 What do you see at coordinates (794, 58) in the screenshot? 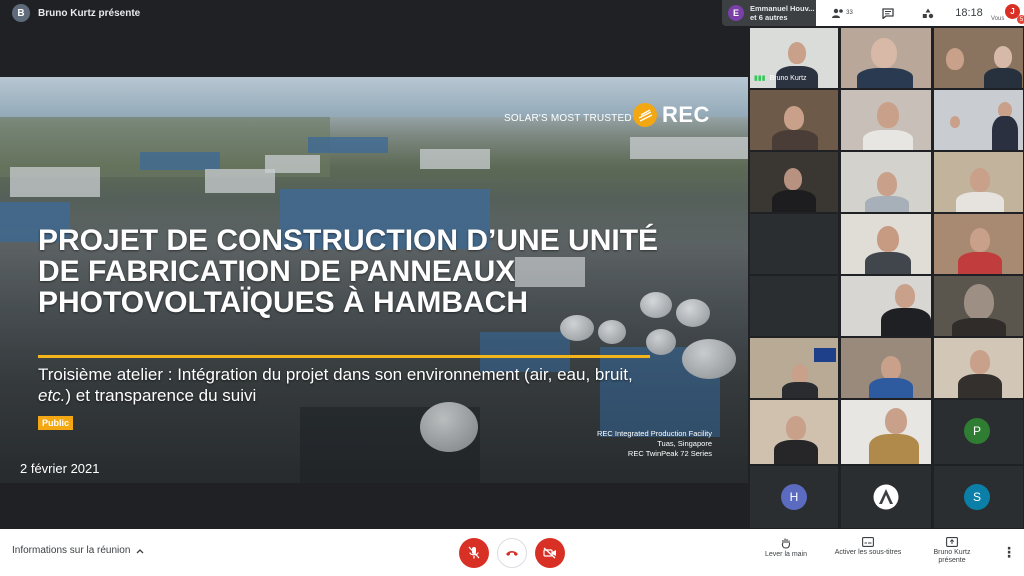
I see `participant-tile: ▮▮▮ Bruno Kurtz` at bounding box center [794, 58].